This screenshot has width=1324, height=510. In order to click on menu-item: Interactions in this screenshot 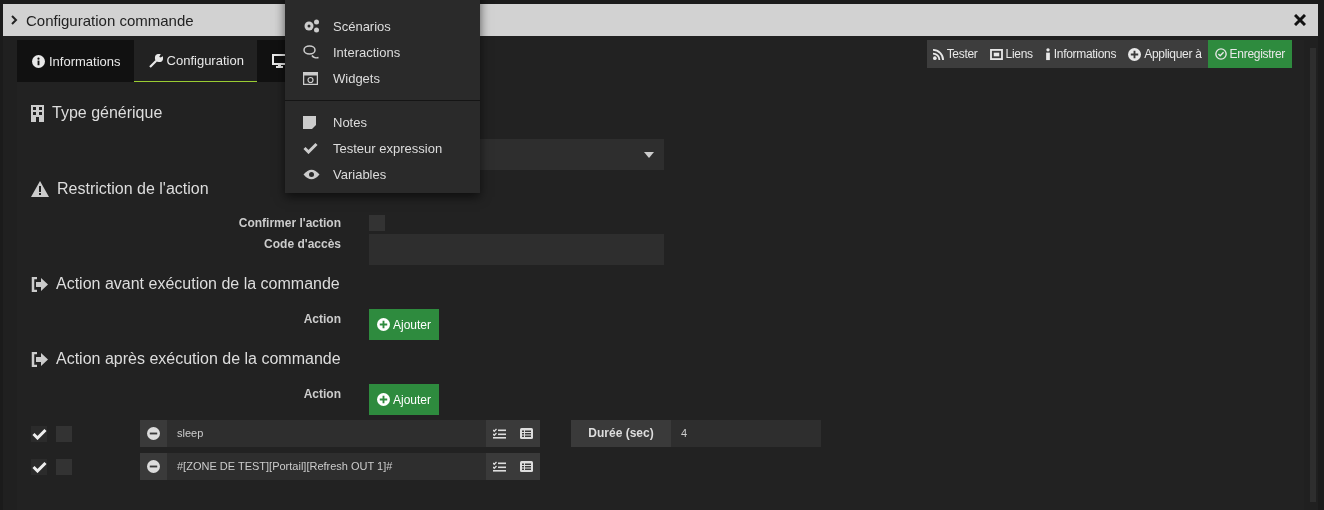, I will do `click(382, 52)`.